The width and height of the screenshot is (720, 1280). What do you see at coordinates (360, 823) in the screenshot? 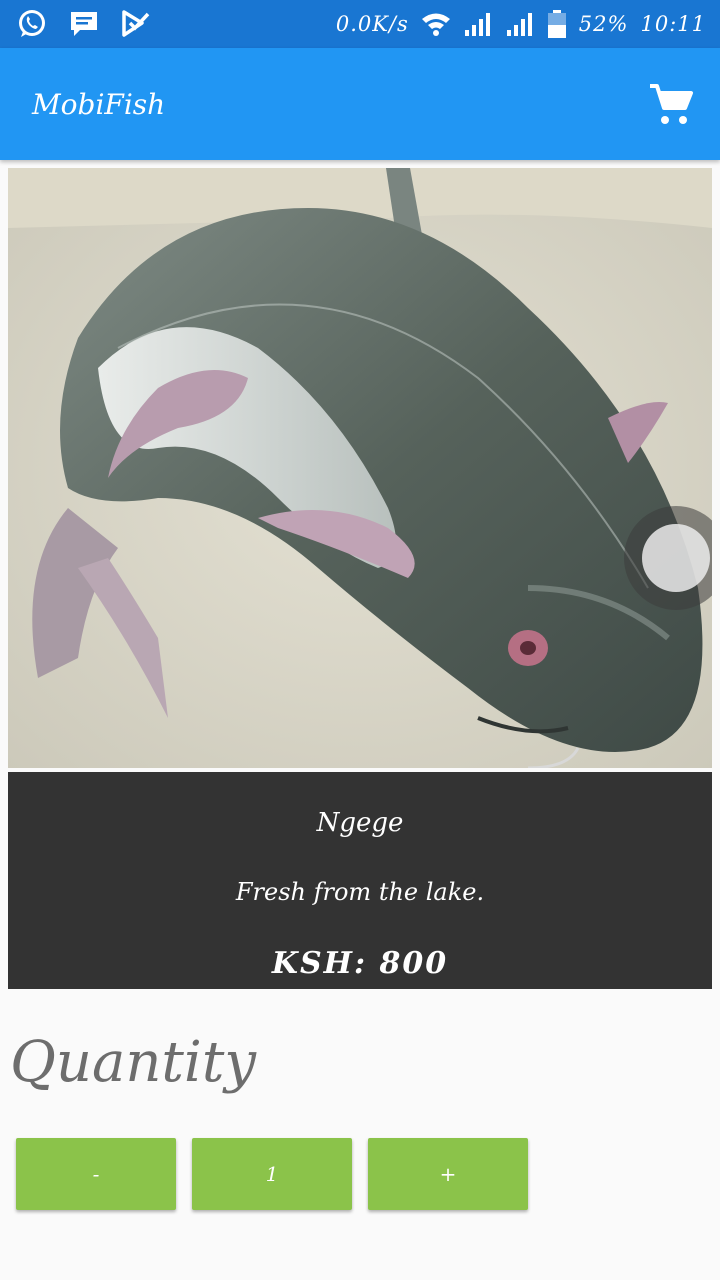
I see `product-name: Ngege` at bounding box center [360, 823].